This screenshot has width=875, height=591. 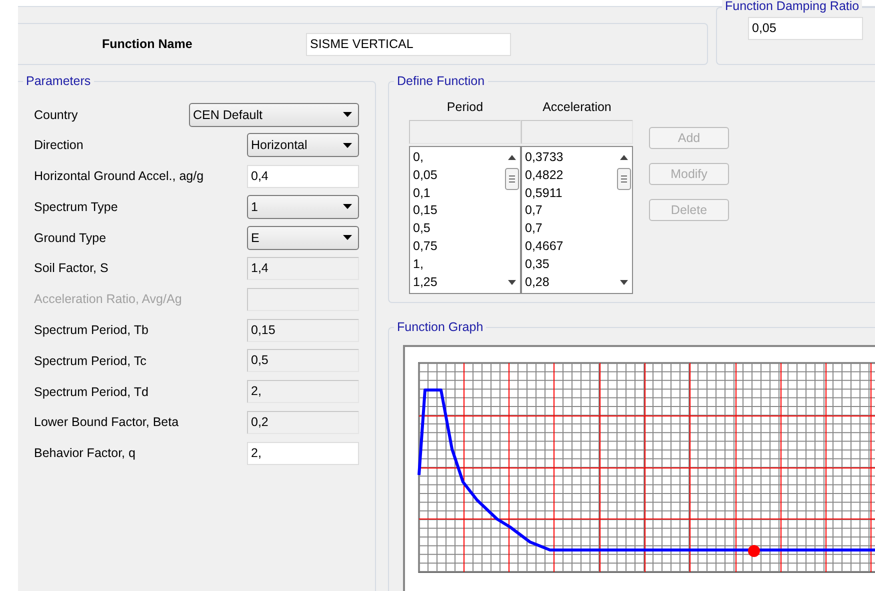 What do you see at coordinates (107, 422) in the screenshot?
I see `parameter-label: Lower Bound Factor, Beta` at bounding box center [107, 422].